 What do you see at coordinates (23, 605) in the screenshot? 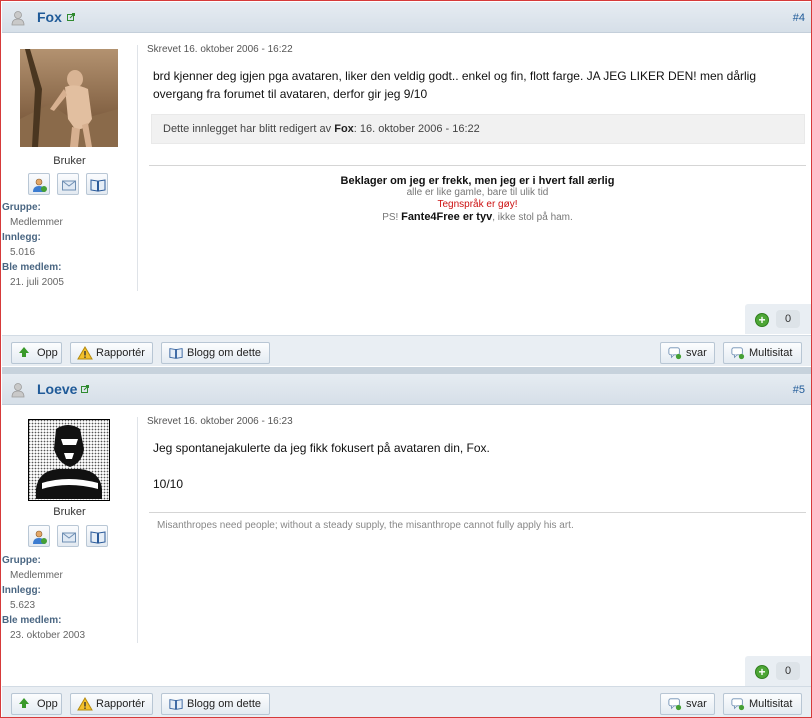
I see `info-value: 5.623` at bounding box center [23, 605].